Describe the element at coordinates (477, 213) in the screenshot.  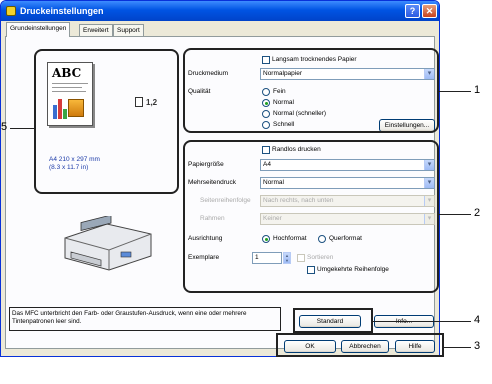
I see `callout-number-2: 2` at that location.